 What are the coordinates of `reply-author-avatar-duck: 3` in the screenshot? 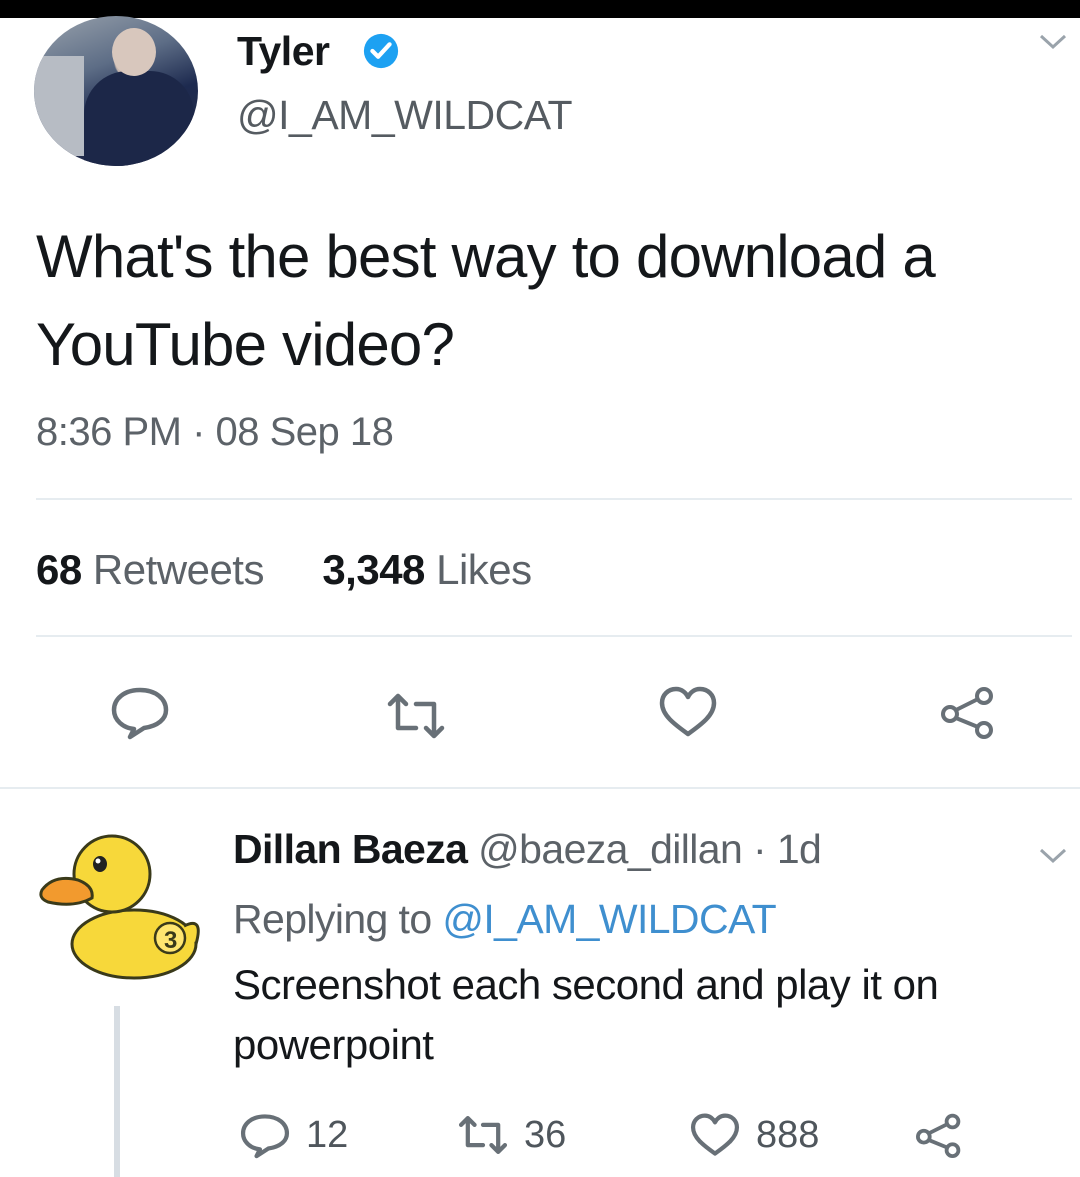 It's located at (119, 906).